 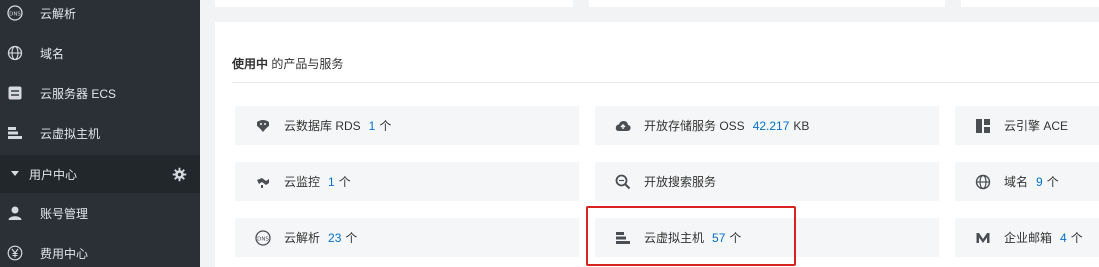 I want to click on sidebar-item-virtual-host: 云虚拟主机, so click(x=100, y=133).